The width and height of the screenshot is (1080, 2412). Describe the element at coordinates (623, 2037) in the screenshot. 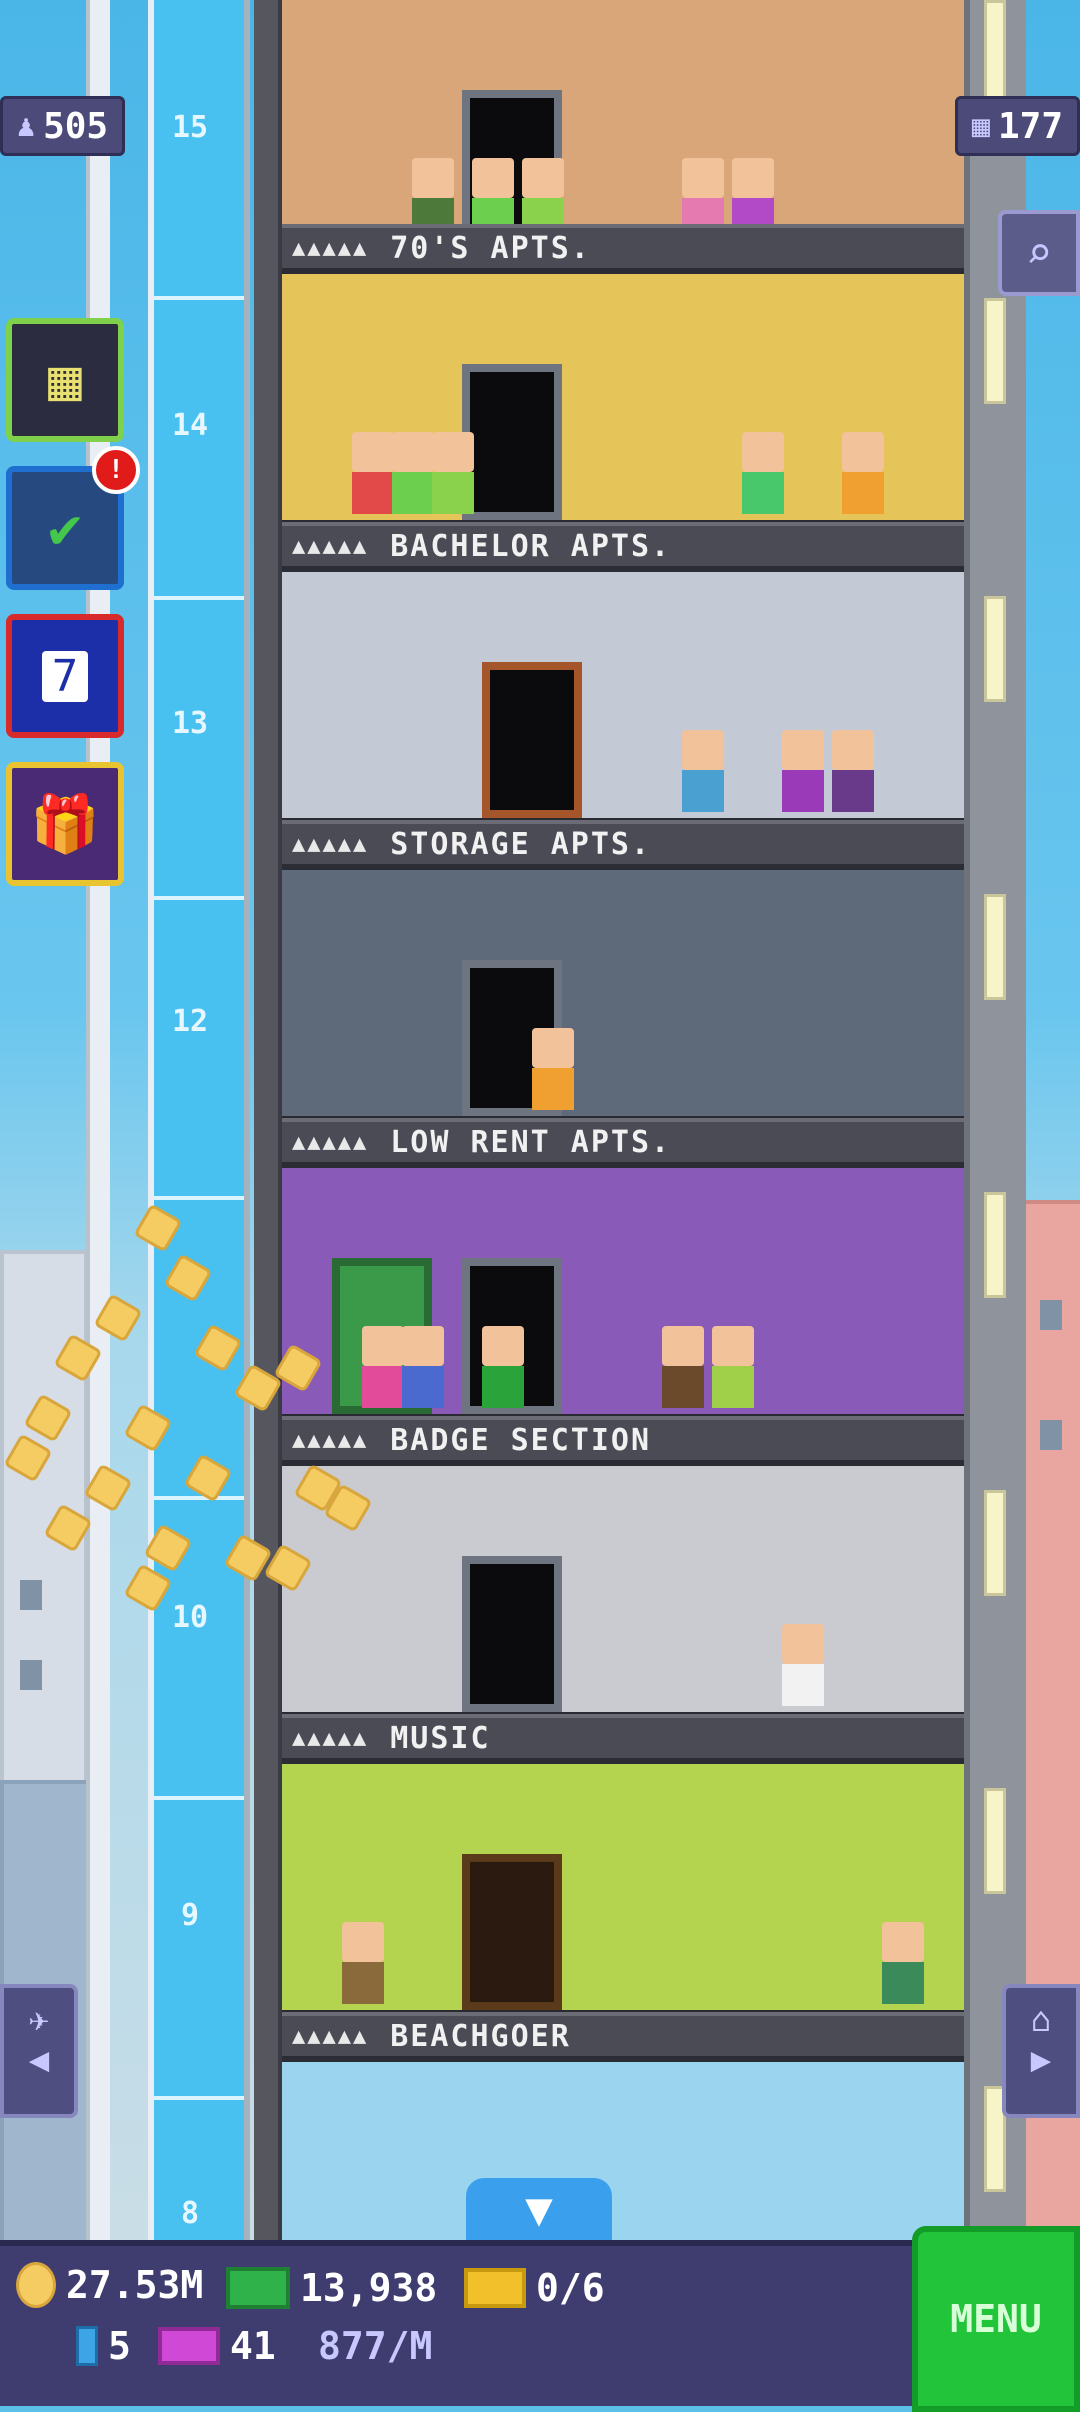

I see `floor-label: ▲▲▲▲▲ BEACHGOER` at that location.